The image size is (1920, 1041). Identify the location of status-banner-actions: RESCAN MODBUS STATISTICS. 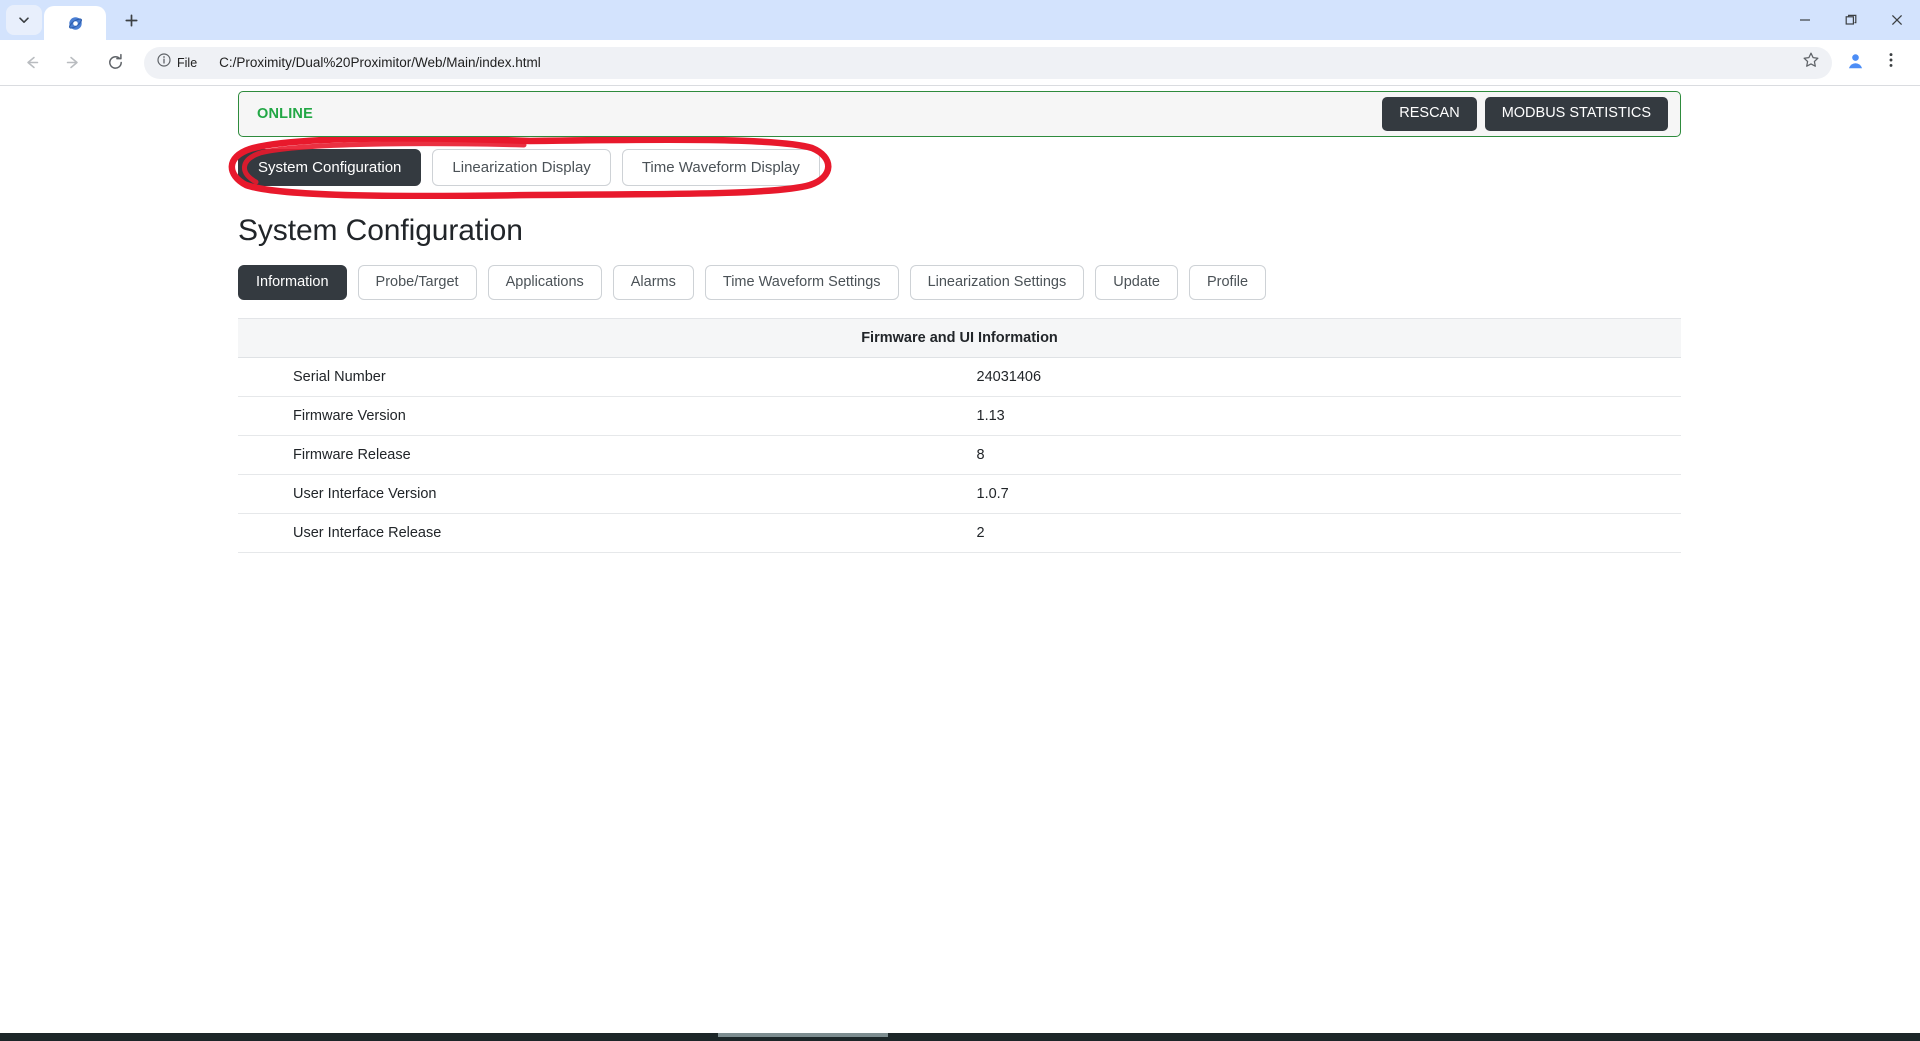
(1525, 114).